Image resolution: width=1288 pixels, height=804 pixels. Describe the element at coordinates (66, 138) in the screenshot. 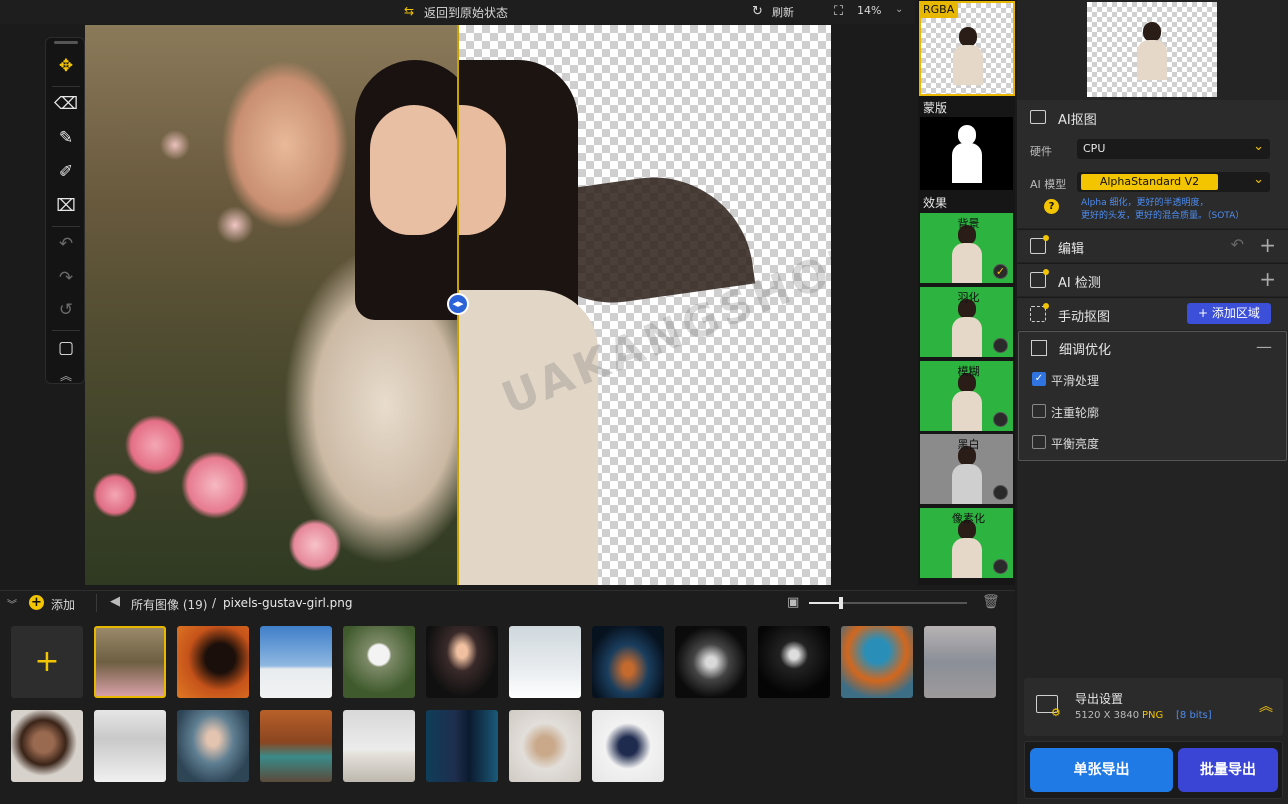

I see `pen-tool-icon: ✎` at that location.